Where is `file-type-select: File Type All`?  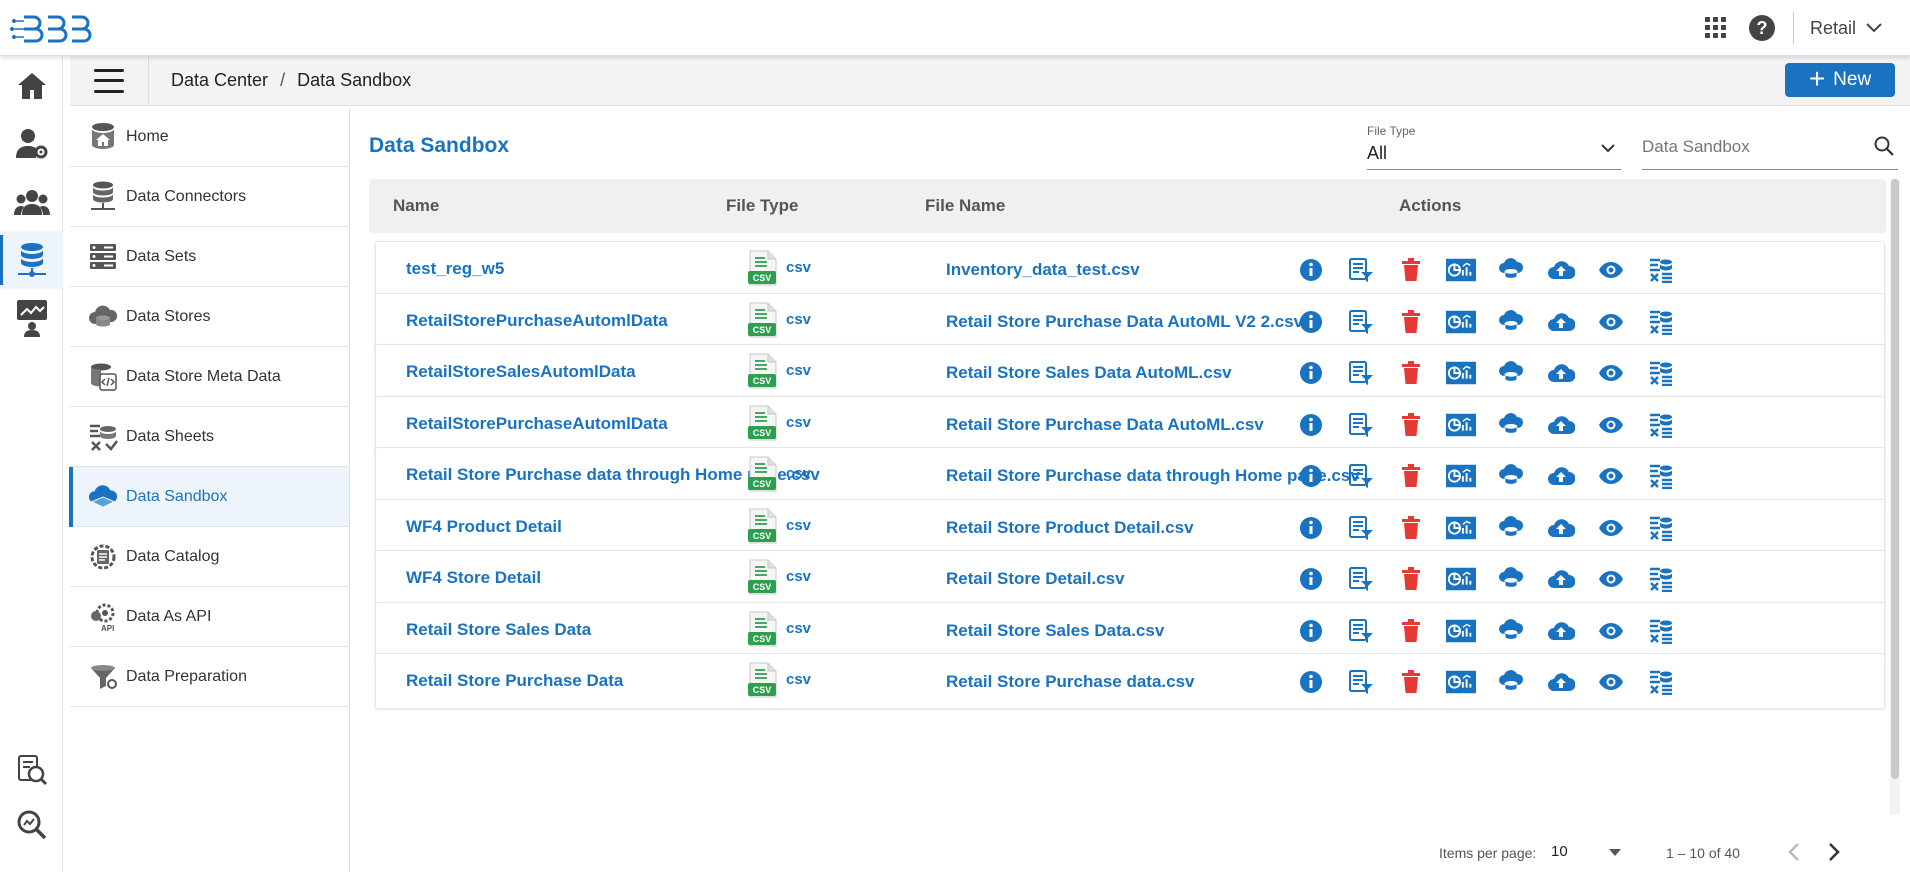
file-type-select: File Type All is located at coordinates (1494, 145).